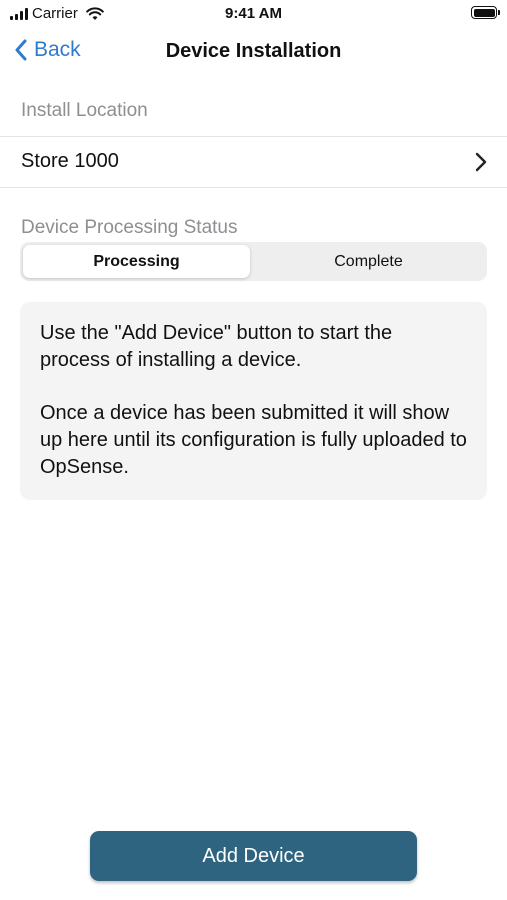 The width and height of the screenshot is (507, 900). What do you see at coordinates (253, 162) in the screenshot?
I see `install-location-row: Store 1000` at bounding box center [253, 162].